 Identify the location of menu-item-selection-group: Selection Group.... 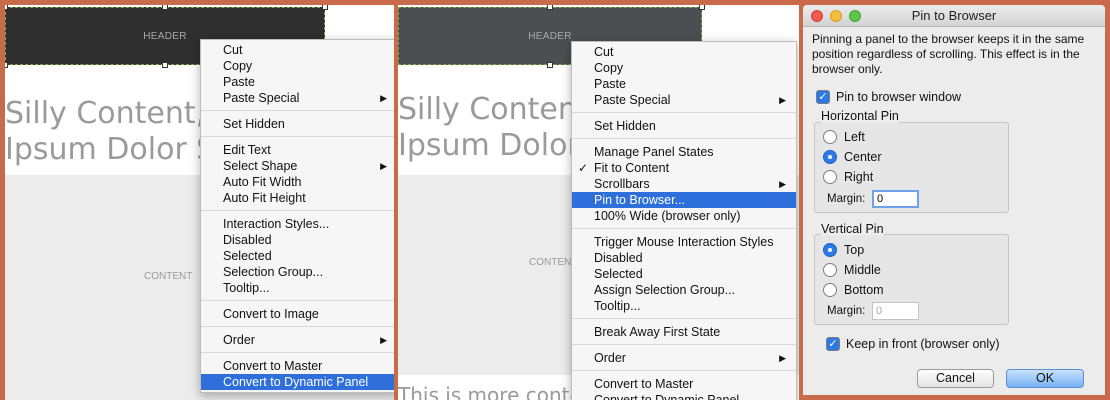
(297, 272).